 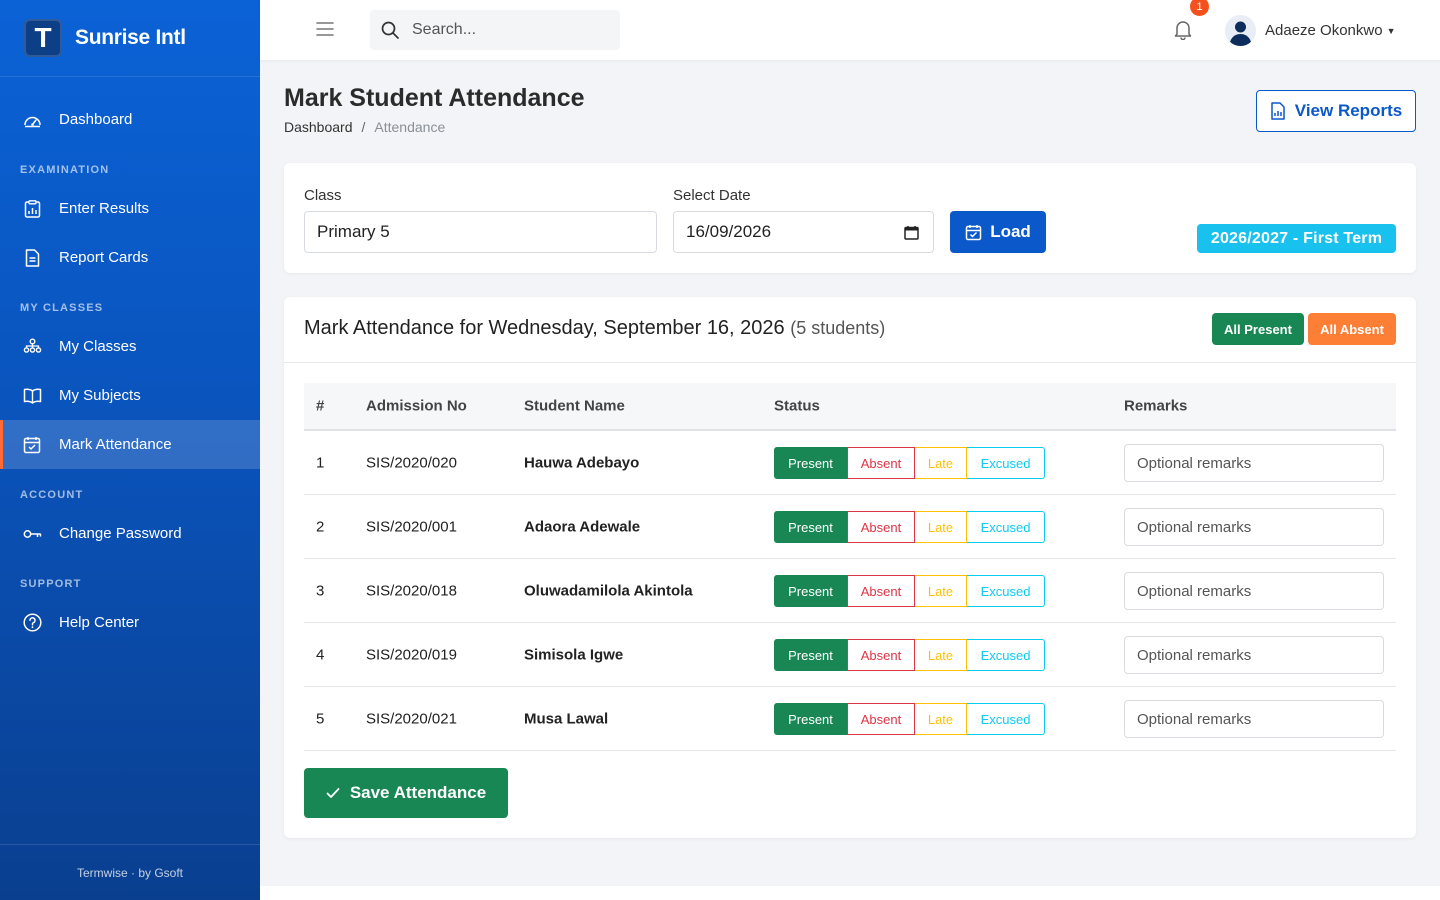 What do you see at coordinates (411, 590) in the screenshot?
I see `admission-number: SIS/2020/018` at bounding box center [411, 590].